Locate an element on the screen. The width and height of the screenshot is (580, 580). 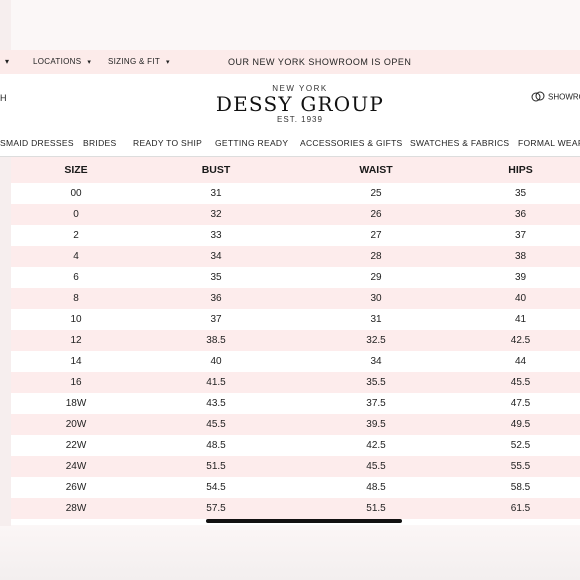
cell-waist: 30 is located at coordinates (376, 298).